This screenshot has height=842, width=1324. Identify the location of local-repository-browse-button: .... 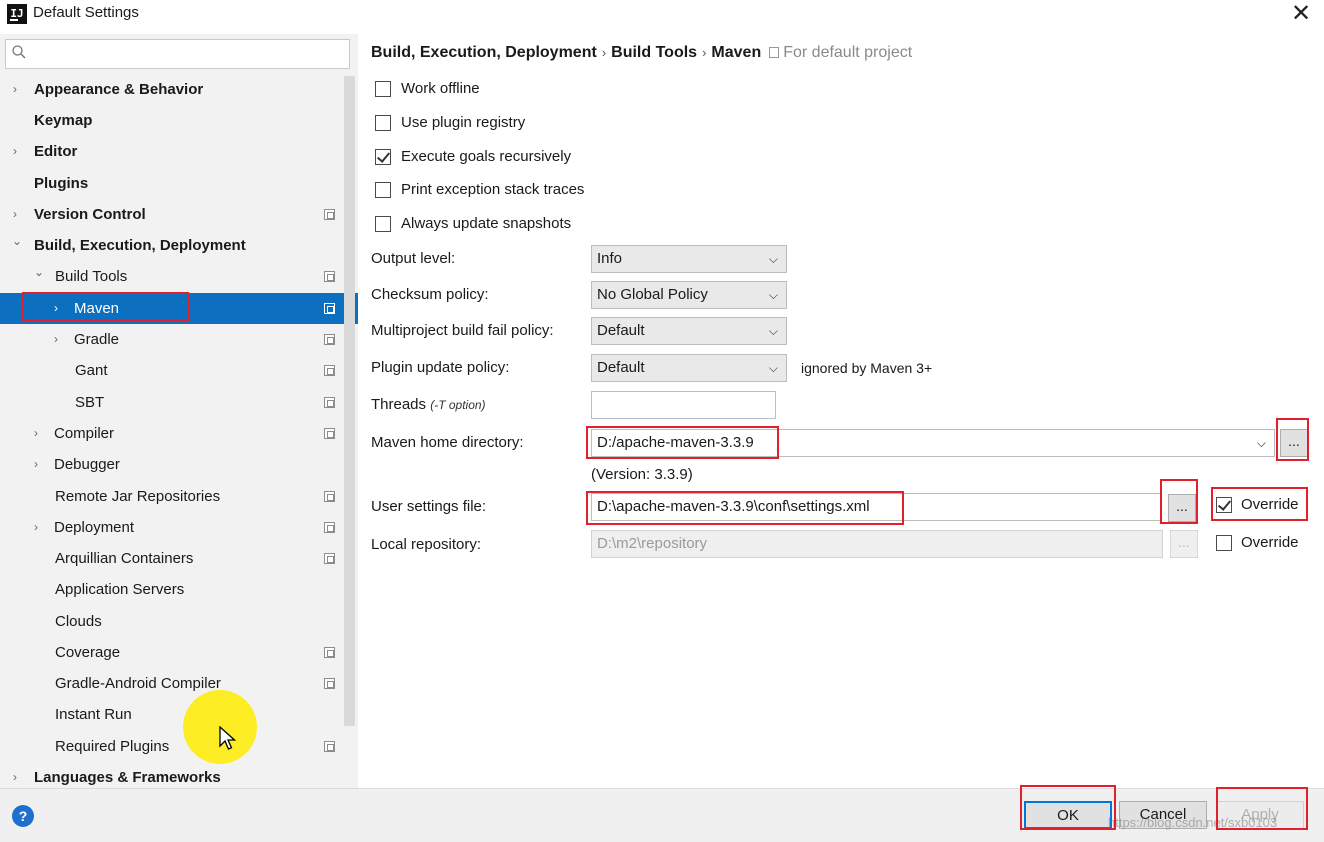
(1184, 544).